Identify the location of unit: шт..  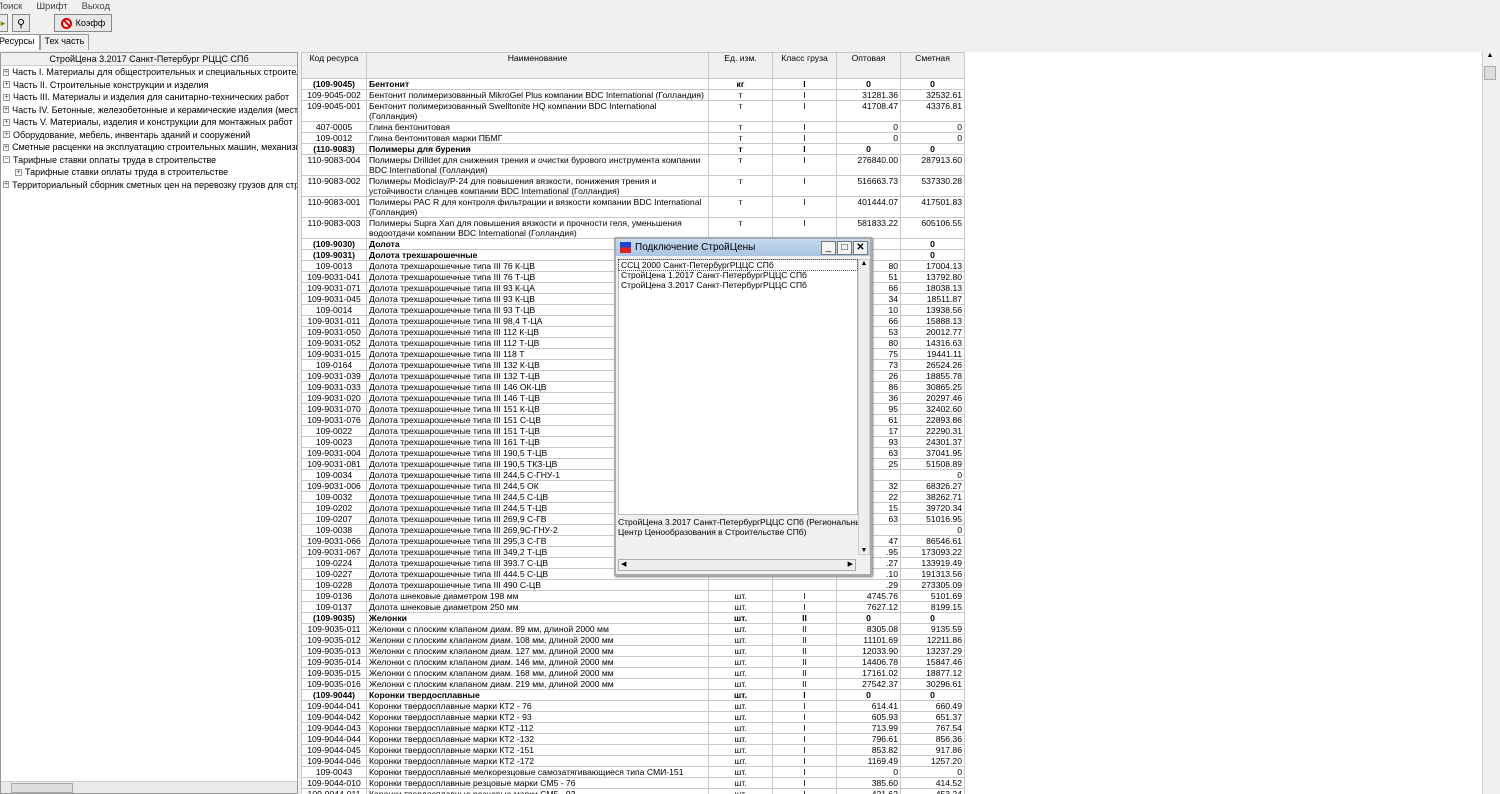
(740, 673).